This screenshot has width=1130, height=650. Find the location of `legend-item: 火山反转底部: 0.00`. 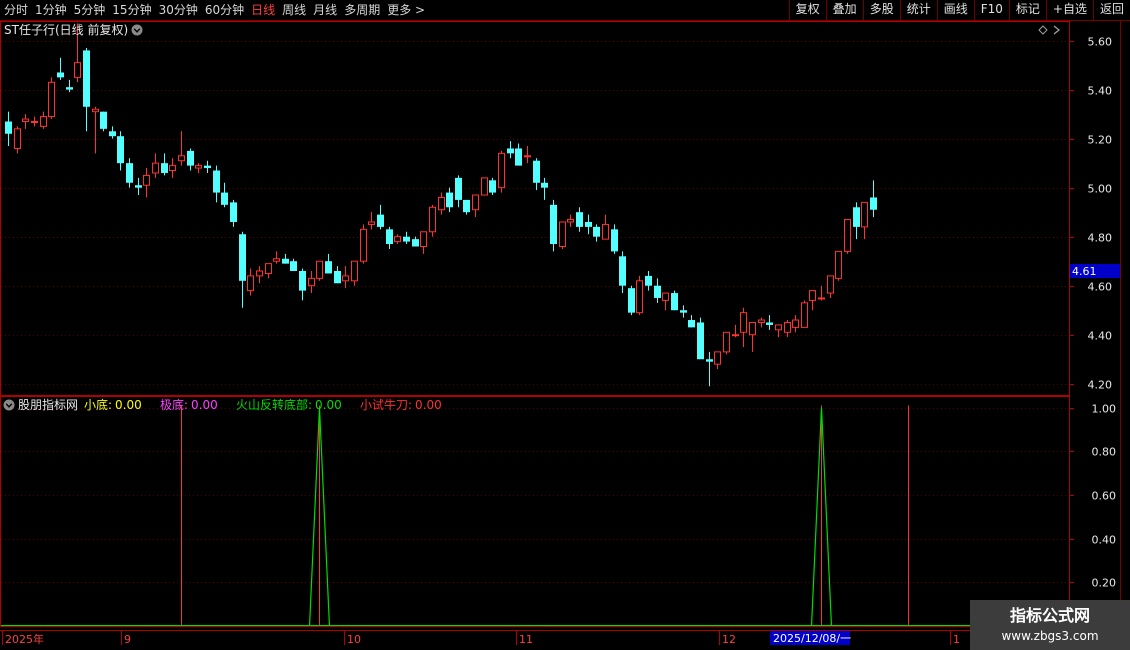

legend-item: 火山反转底部: 0.00 is located at coordinates (289, 404).